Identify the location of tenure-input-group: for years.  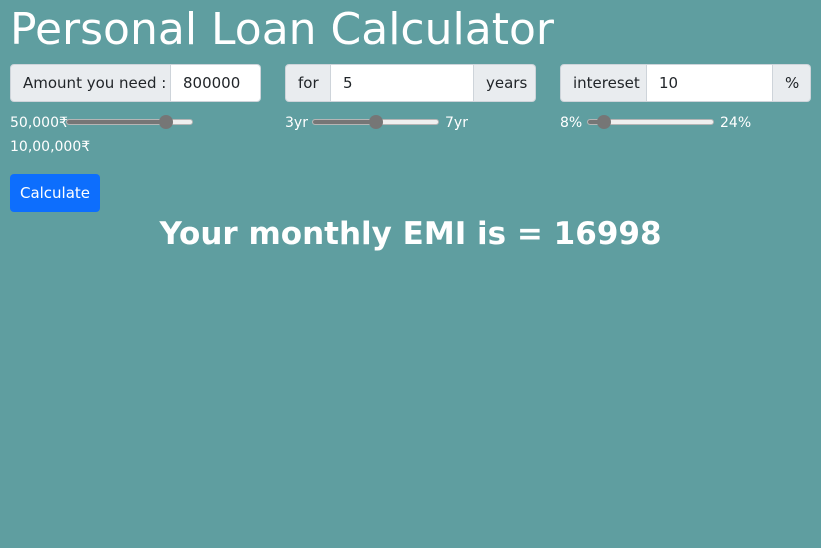
(410, 83).